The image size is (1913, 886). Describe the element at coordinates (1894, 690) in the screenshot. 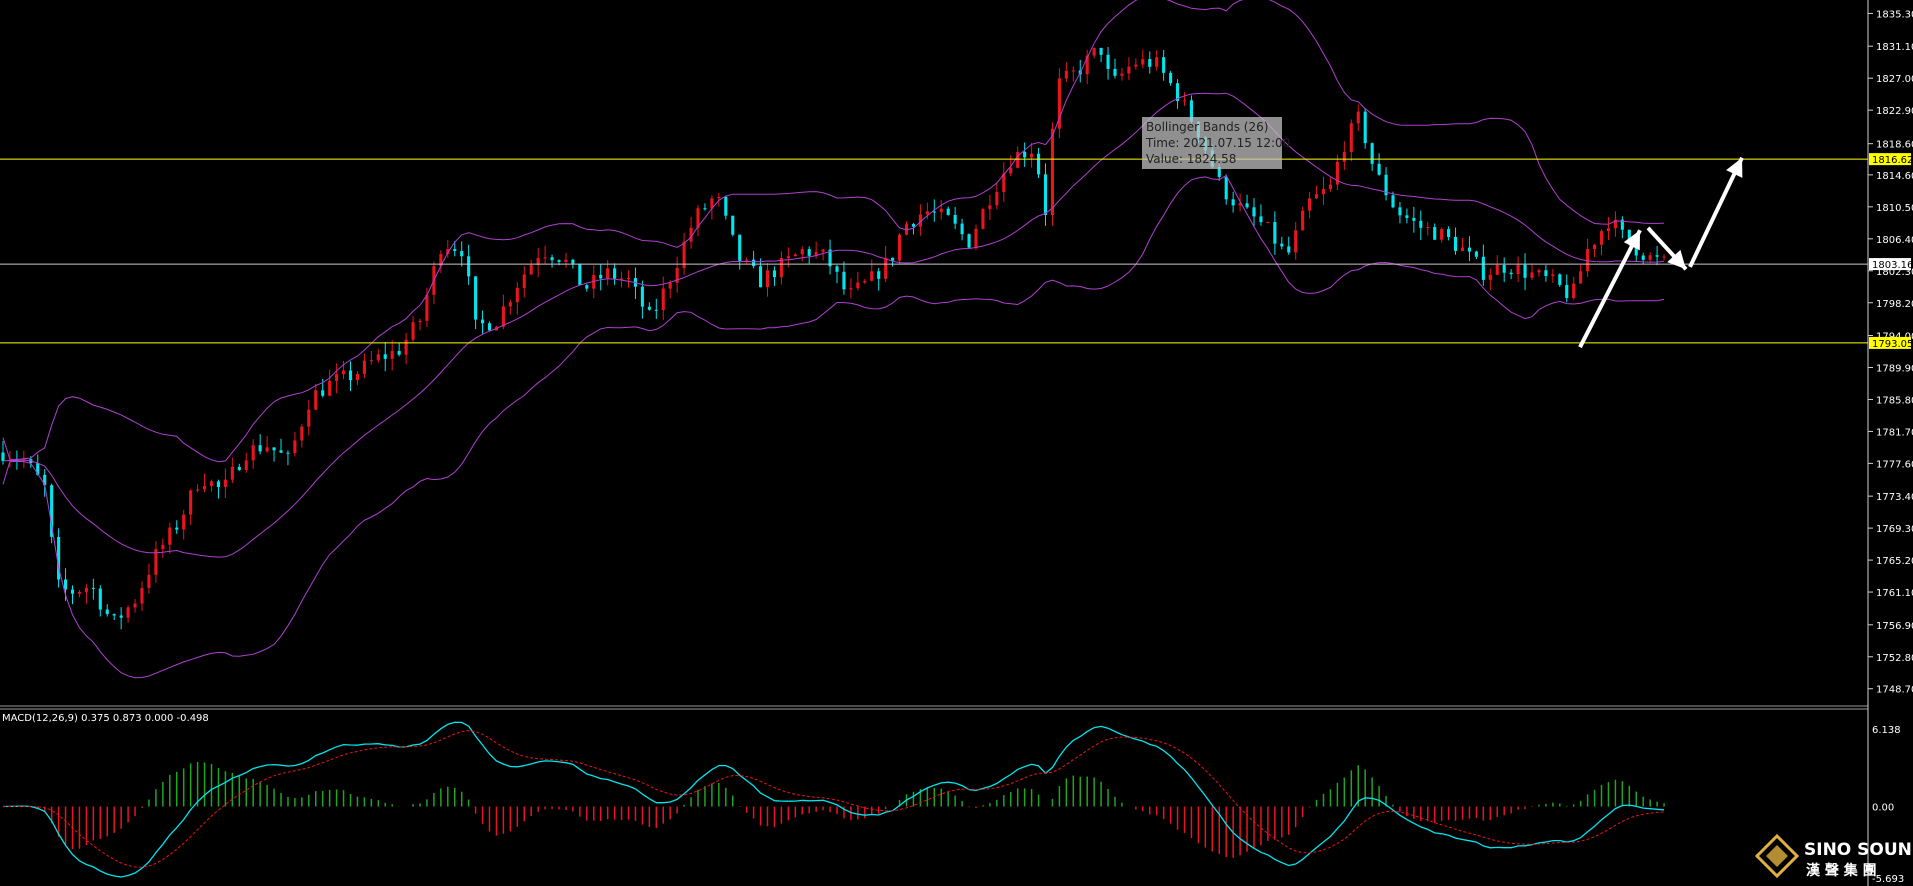

I see `price-tick-label: 1748.70` at that location.